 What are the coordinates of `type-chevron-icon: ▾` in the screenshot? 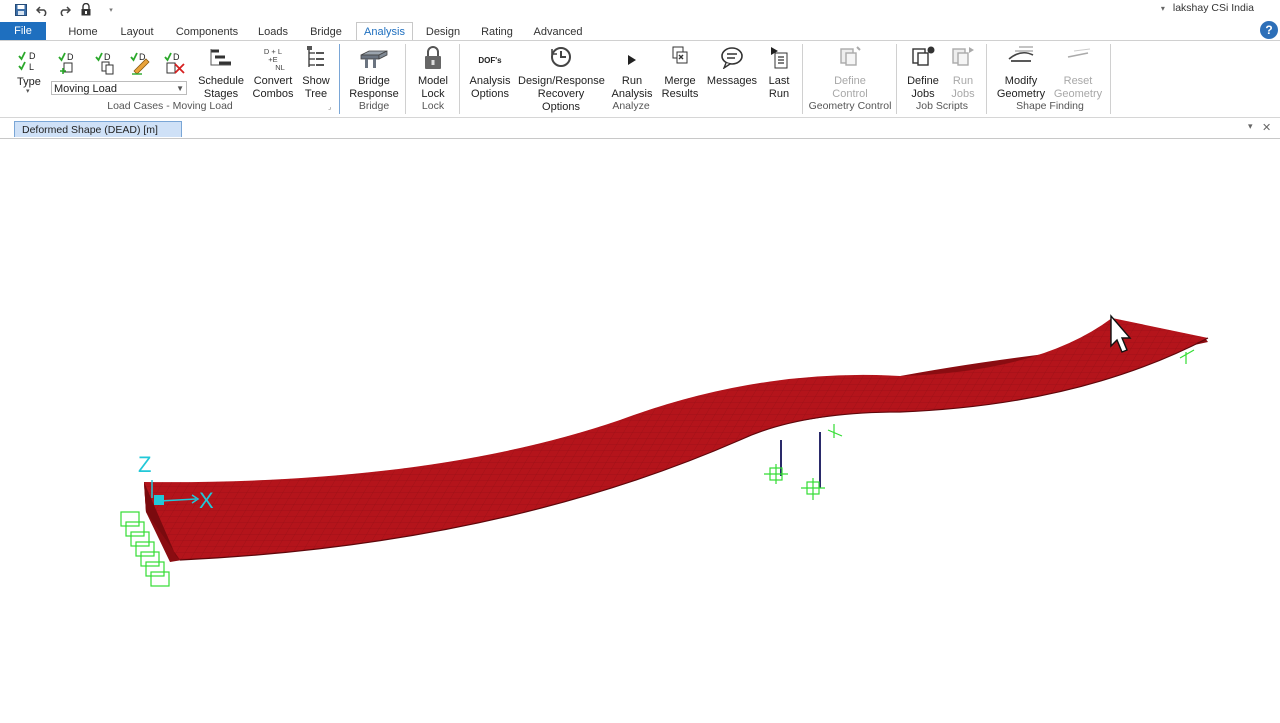 It's located at (28, 91).